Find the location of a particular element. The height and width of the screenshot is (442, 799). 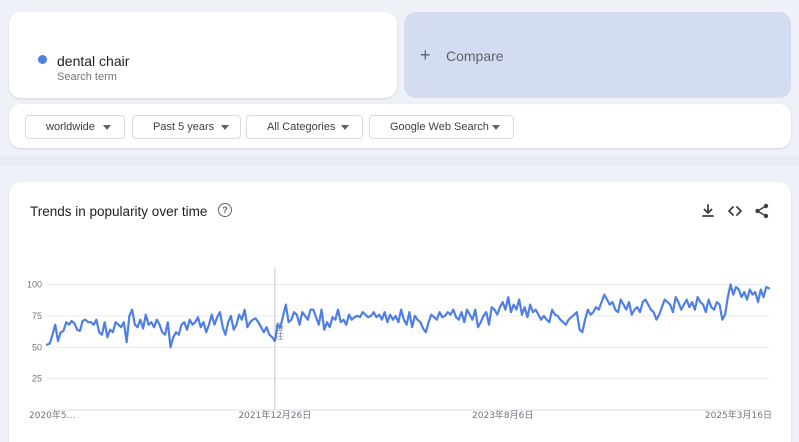

region-dropdown: worldwide is located at coordinates (75, 127).